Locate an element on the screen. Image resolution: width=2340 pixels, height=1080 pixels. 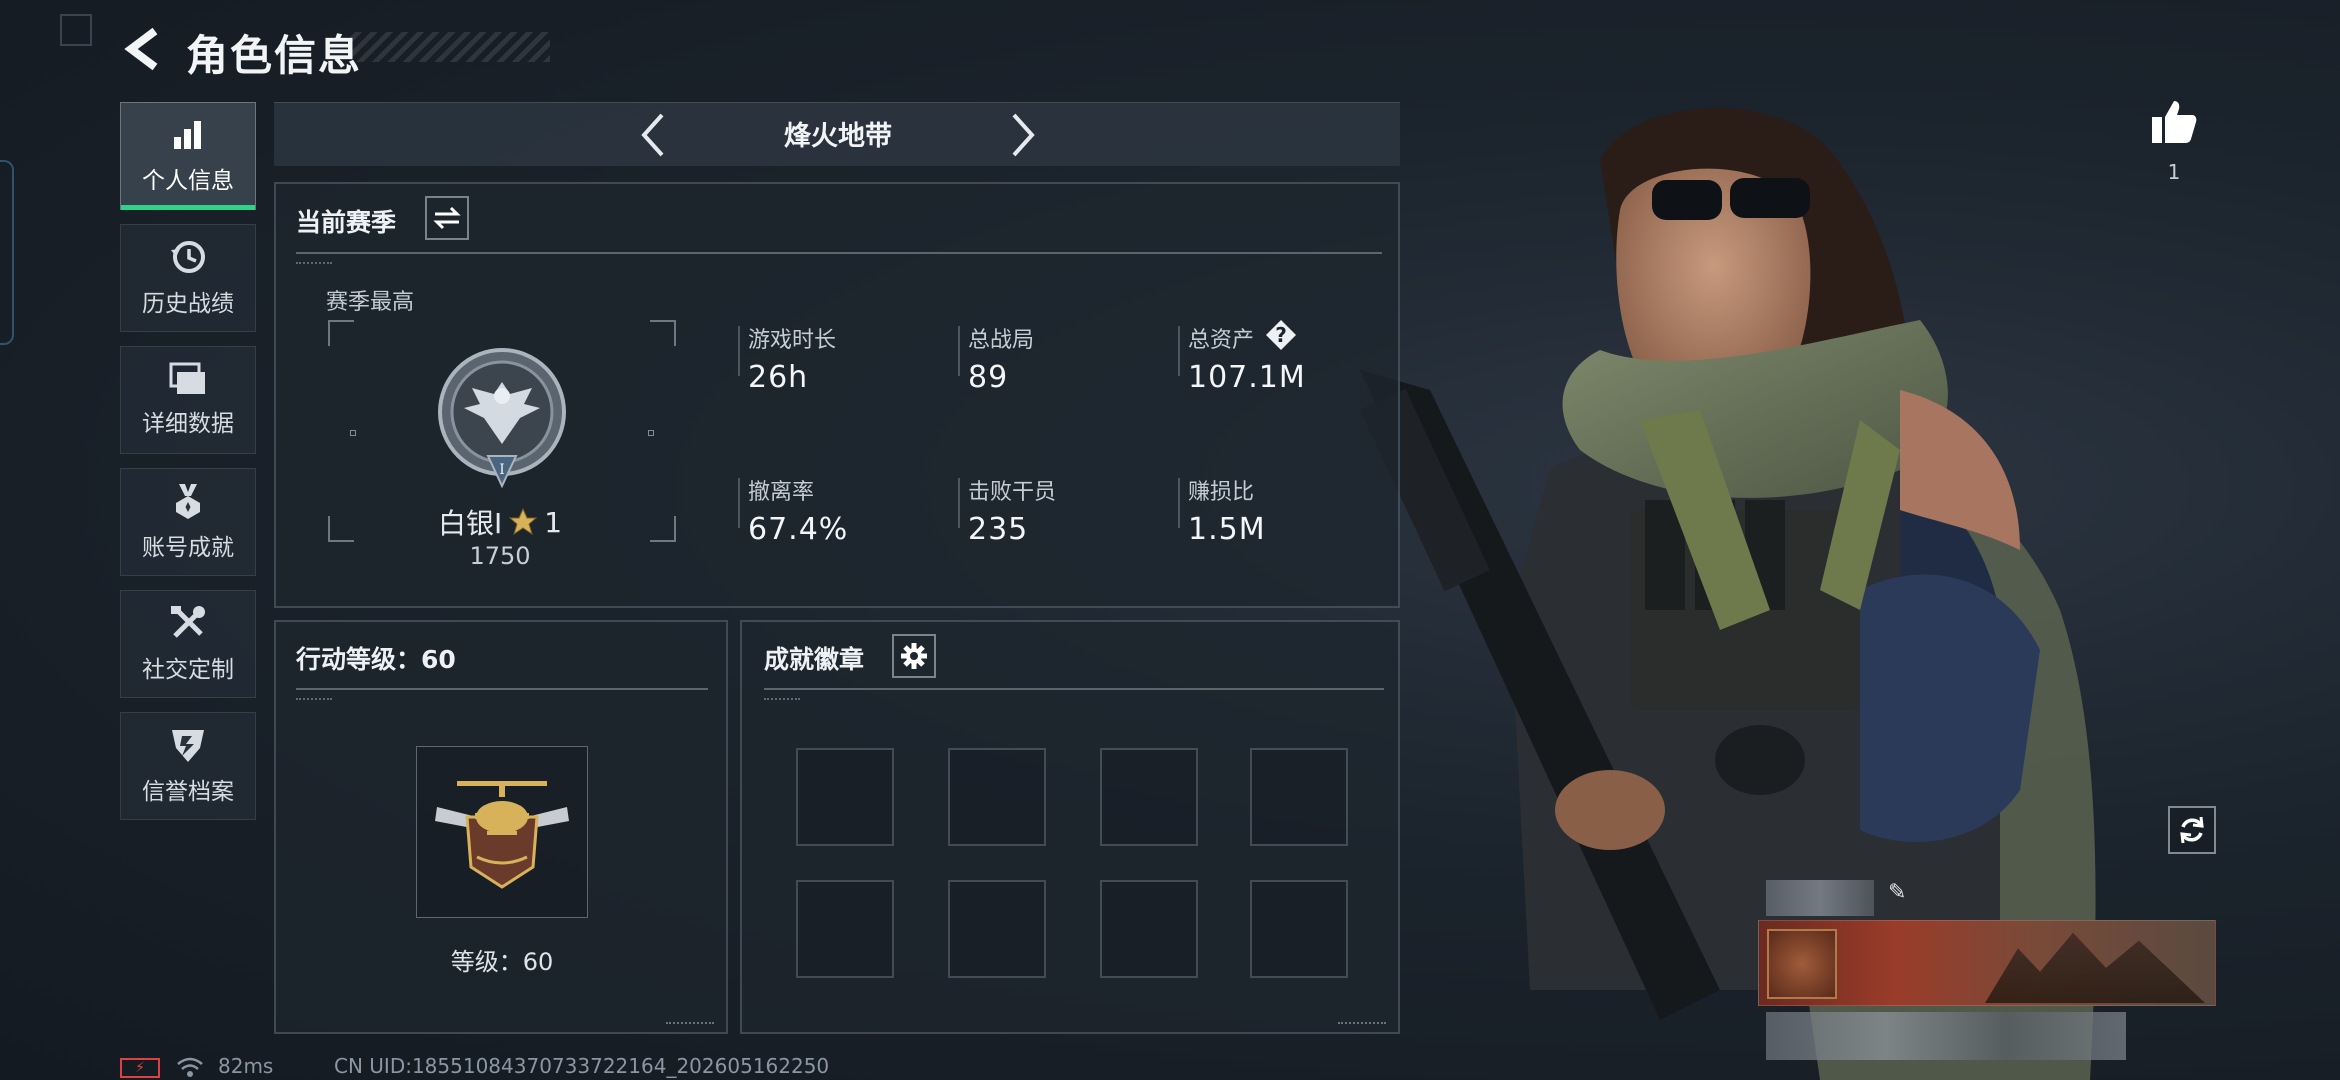
wifi-icon is located at coordinates (190, 1067).